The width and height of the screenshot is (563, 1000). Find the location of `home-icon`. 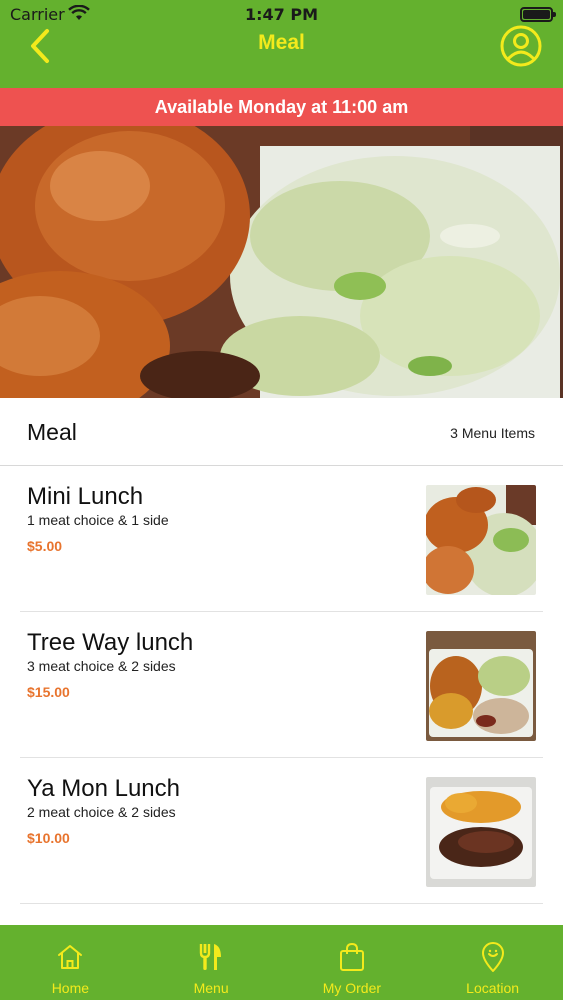

home-icon is located at coordinates (70, 957).